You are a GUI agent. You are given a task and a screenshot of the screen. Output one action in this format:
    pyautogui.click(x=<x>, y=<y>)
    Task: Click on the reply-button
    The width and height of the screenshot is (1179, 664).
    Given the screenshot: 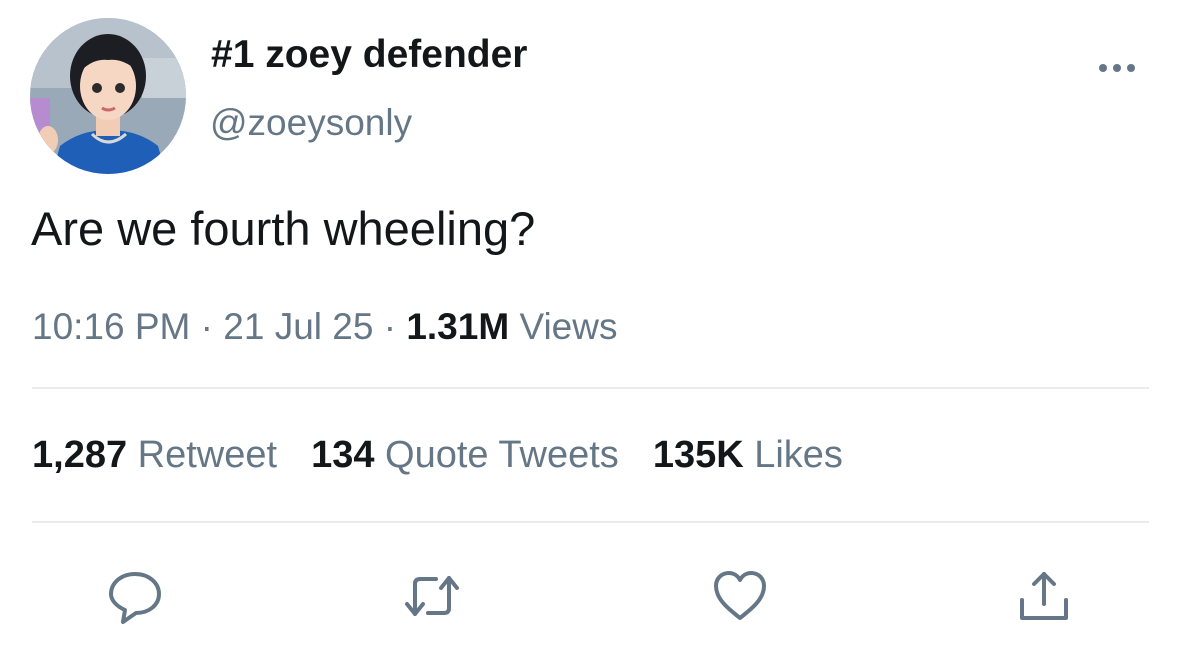 What is the action you would take?
    pyautogui.click(x=135, y=596)
    